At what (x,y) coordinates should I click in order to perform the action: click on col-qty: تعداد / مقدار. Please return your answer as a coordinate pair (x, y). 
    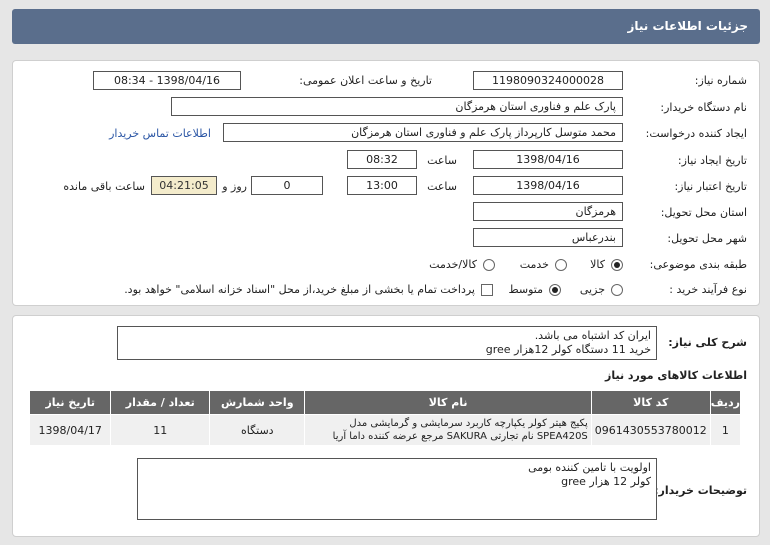
    Looking at the image, I should click on (160, 402).